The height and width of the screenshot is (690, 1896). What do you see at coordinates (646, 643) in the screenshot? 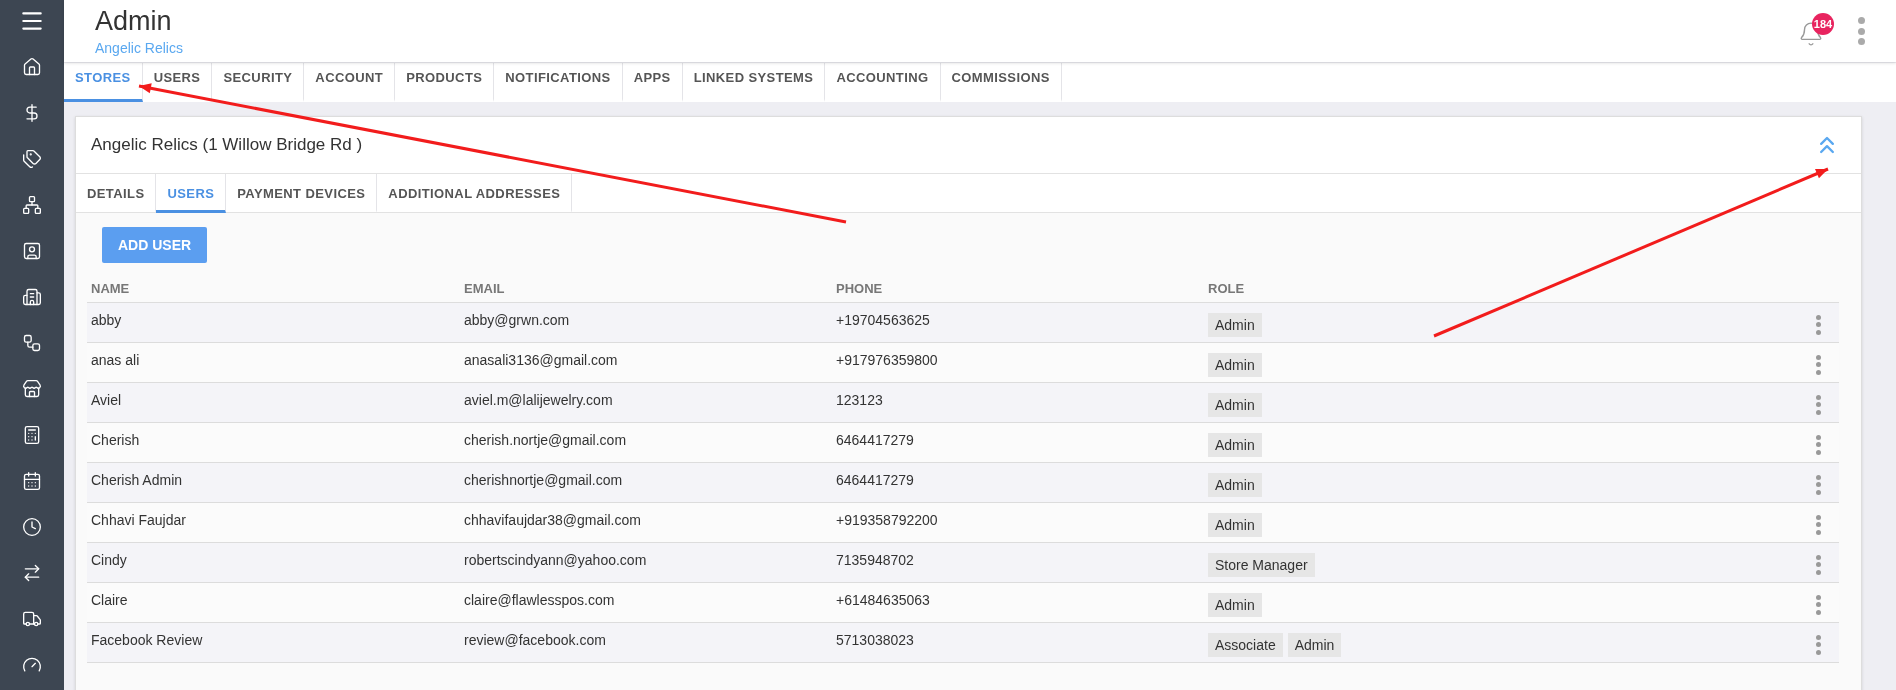
I see `email-cell: review@facebook.com` at bounding box center [646, 643].